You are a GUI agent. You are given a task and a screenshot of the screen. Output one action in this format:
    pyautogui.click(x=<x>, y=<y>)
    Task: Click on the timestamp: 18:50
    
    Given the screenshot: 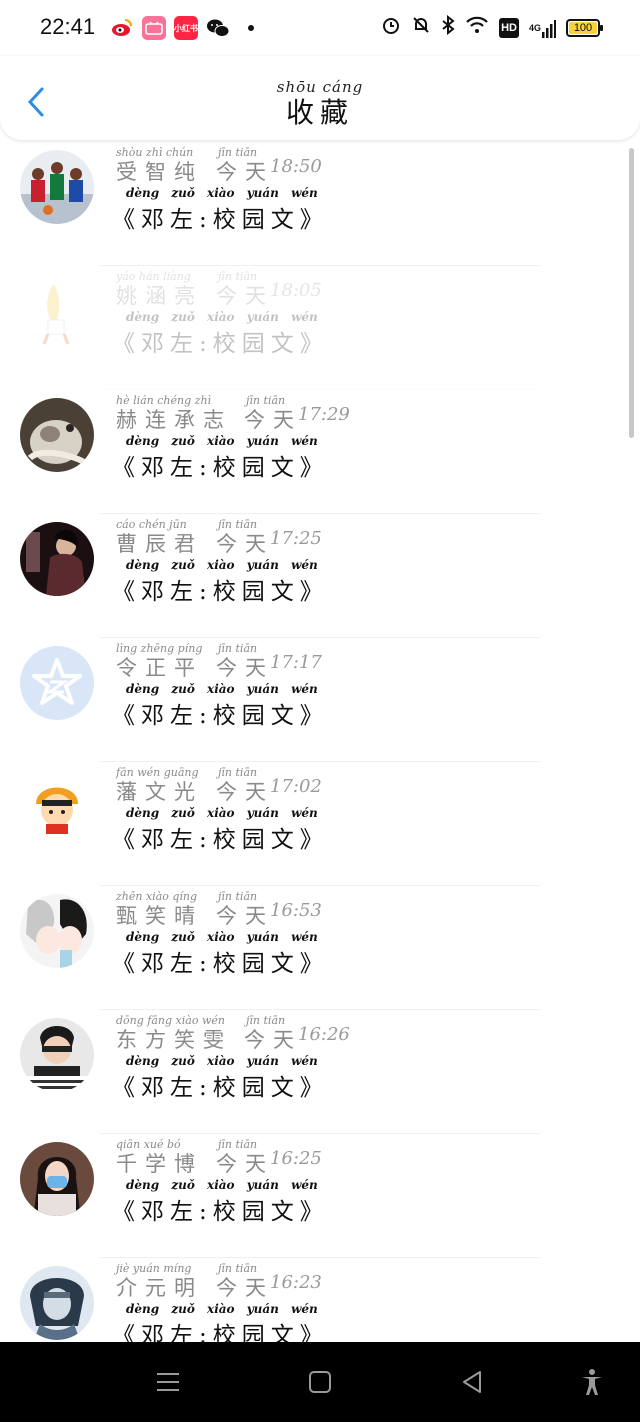 What is the action you would take?
    pyautogui.click(x=296, y=166)
    